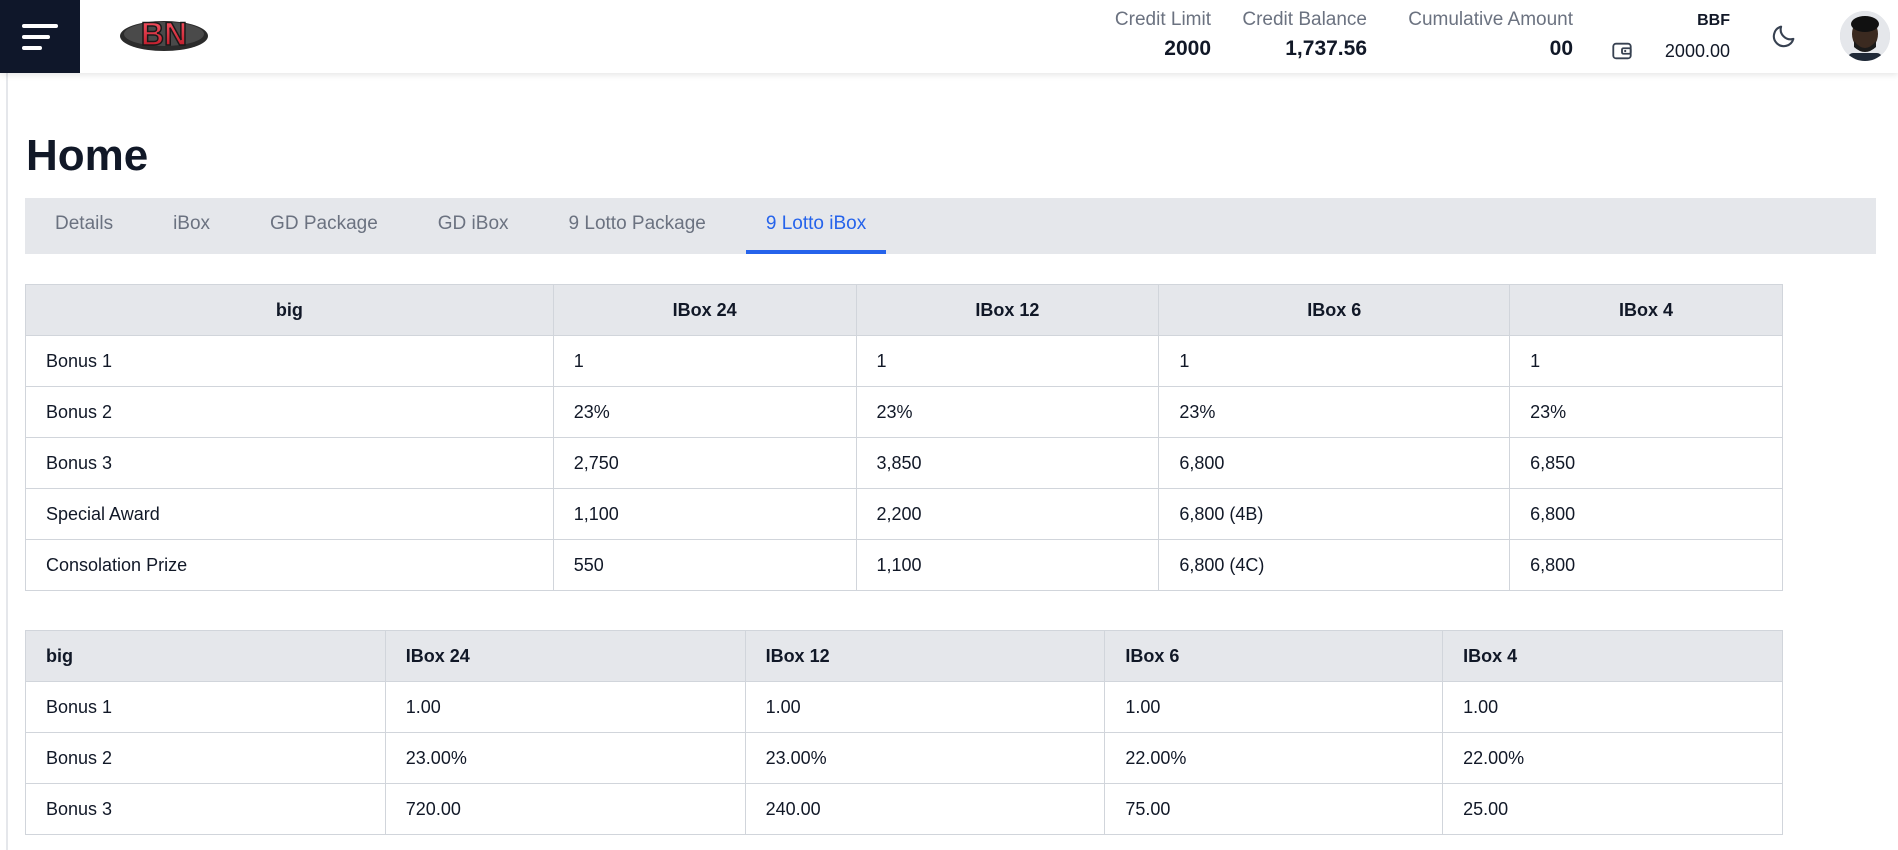  I want to click on wallet-amount: 2000.00, so click(1697, 51).